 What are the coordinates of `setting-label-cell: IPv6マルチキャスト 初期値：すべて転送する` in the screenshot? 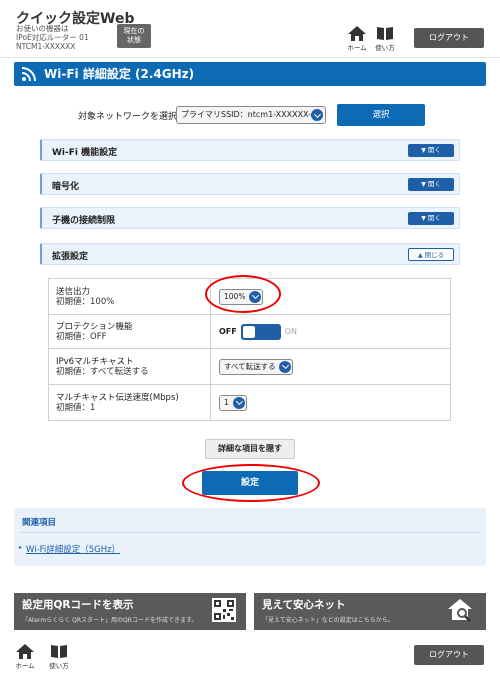 It's located at (129, 366).